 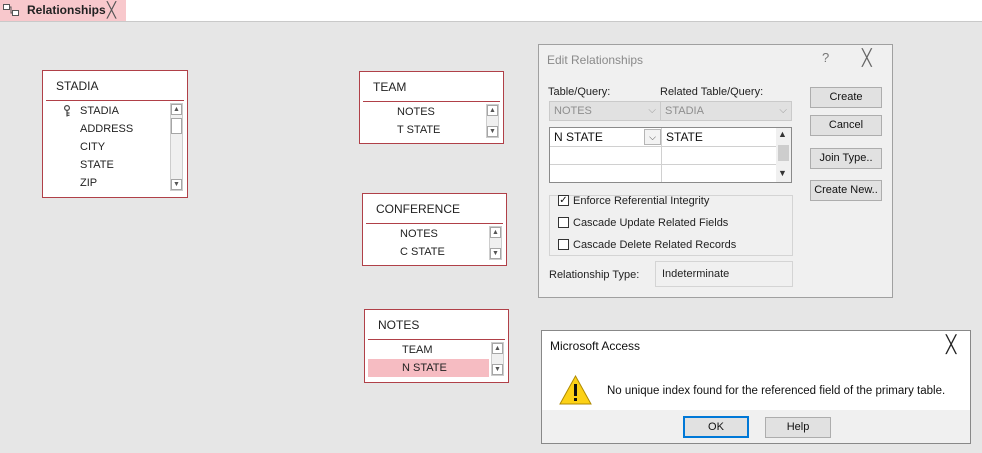 What do you see at coordinates (573, 111) in the screenshot?
I see `select-value: NOTES` at bounding box center [573, 111].